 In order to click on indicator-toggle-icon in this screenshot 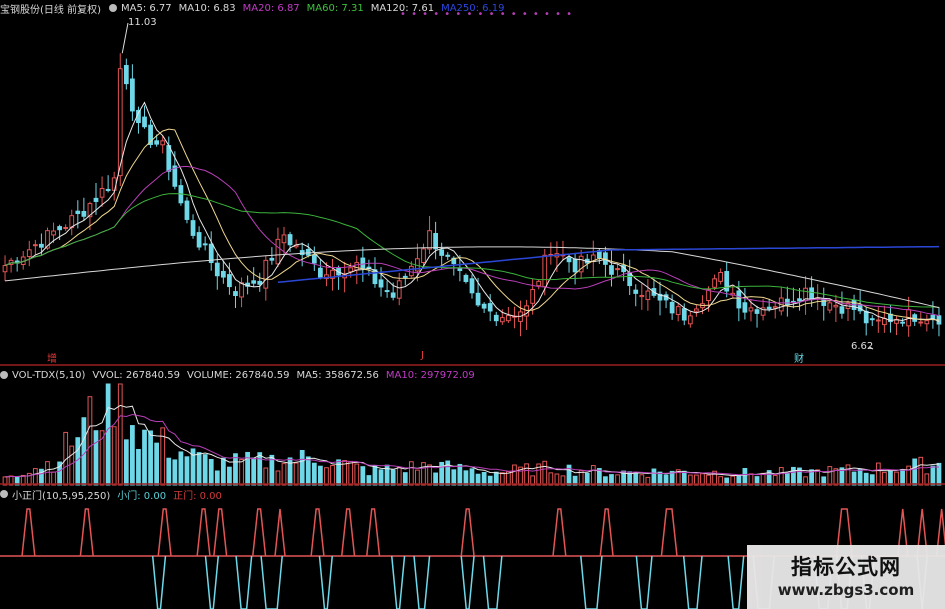, I will do `click(112, 8)`.